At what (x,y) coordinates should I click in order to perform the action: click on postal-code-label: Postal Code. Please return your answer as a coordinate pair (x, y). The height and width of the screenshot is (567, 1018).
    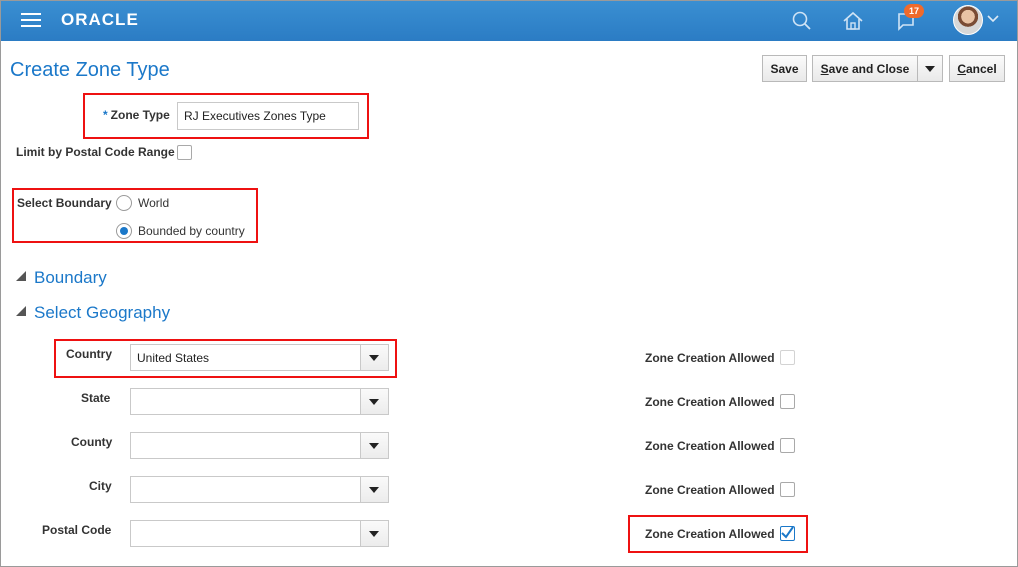
    Looking at the image, I should click on (77, 530).